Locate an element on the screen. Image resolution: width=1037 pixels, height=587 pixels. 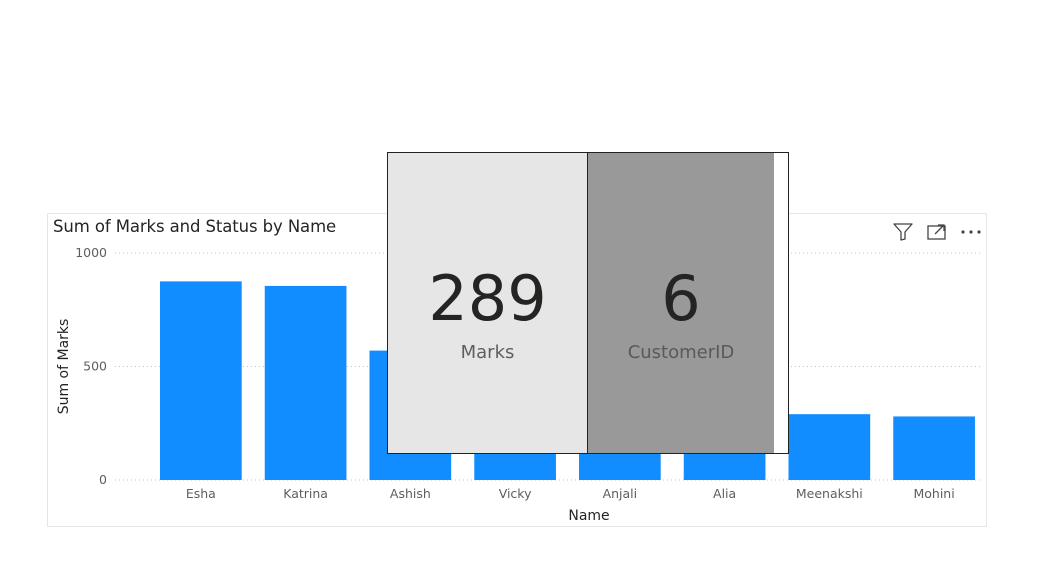
x-tick-label: Esha is located at coordinates (201, 493).